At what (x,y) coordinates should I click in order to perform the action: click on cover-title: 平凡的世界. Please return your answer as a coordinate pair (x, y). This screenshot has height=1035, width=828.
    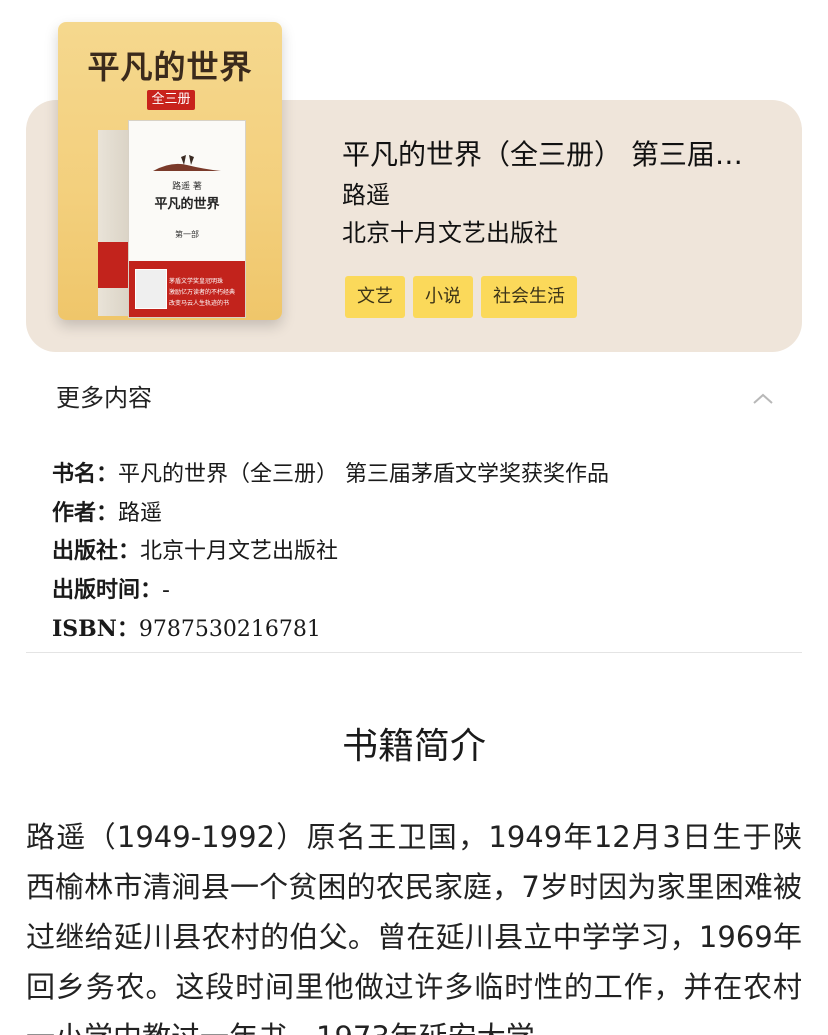
    Looking at the image, I should click on (170, 67).